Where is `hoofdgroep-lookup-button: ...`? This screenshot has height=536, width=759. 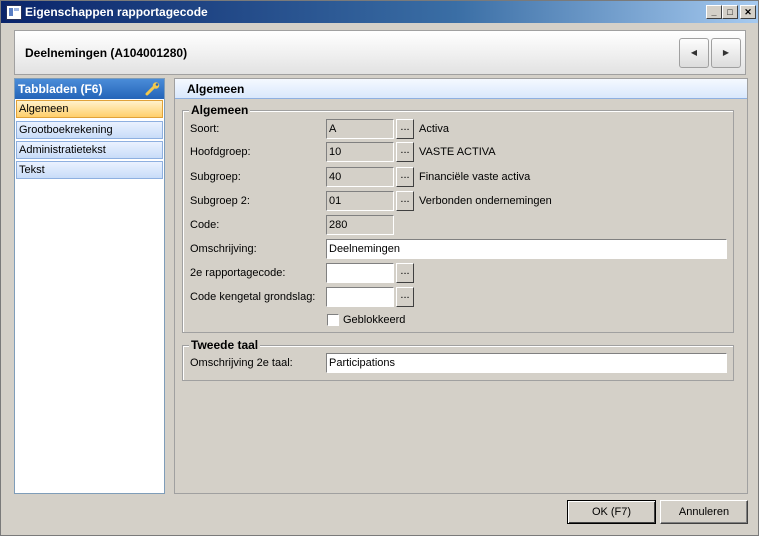 hoofdgroep-lookup-button: ... is located at coordinates (405, 152).